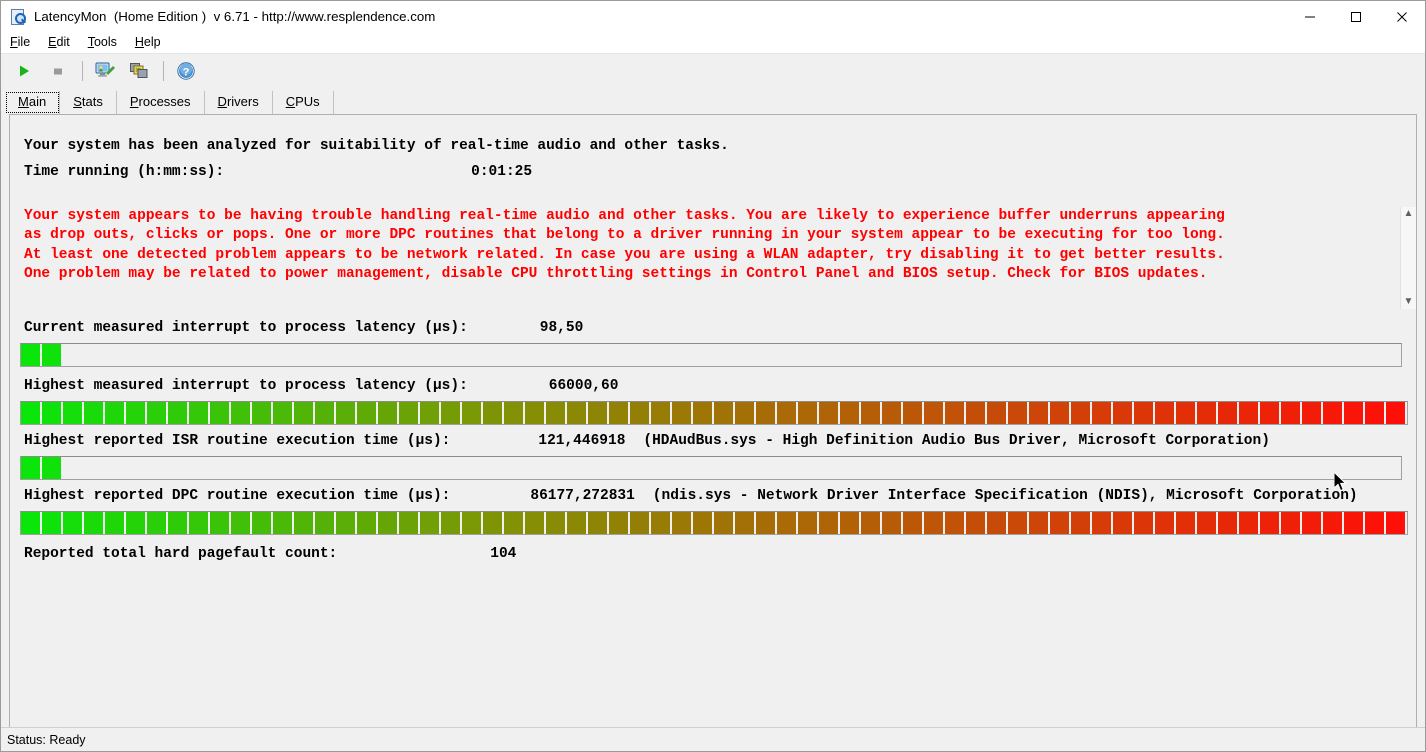 The height and width of the screenshot is (752, 1426). Describe the element at coordinates (239, 102) in the screenshot. I see `tab-drivers: Drivers` at that location.